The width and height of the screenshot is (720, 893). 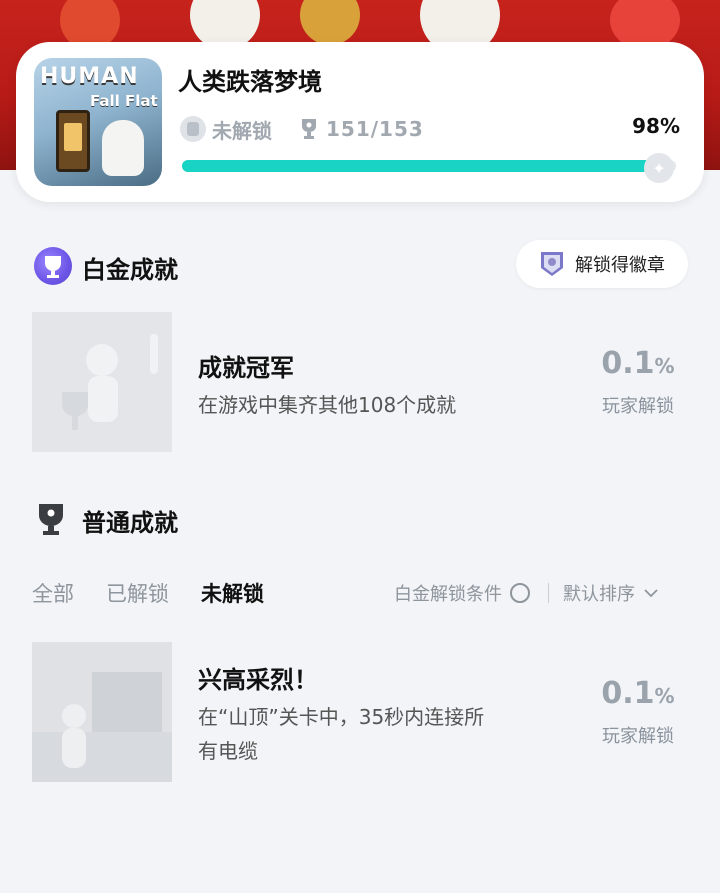 I want to click on achievement-description-line1: 在“山顶”关卡中，35秒内连接所, so click(x=341, y=717).